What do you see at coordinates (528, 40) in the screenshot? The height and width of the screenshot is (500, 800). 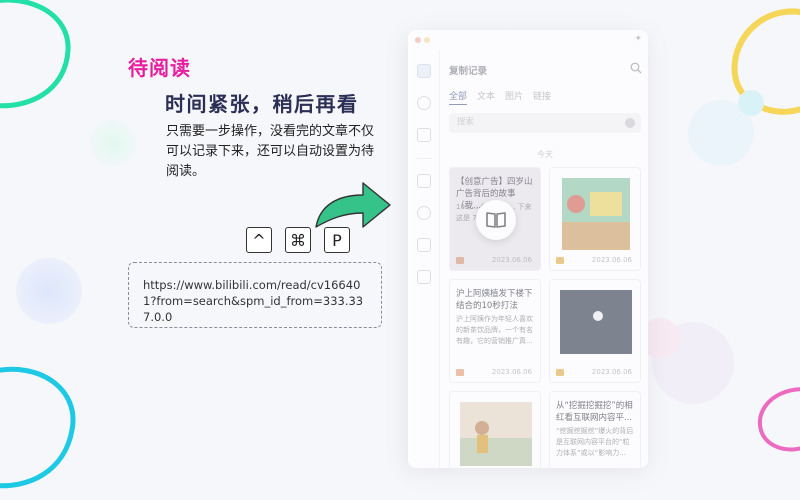 I see `titlebar: ✦` at bounding box center [528, 40].